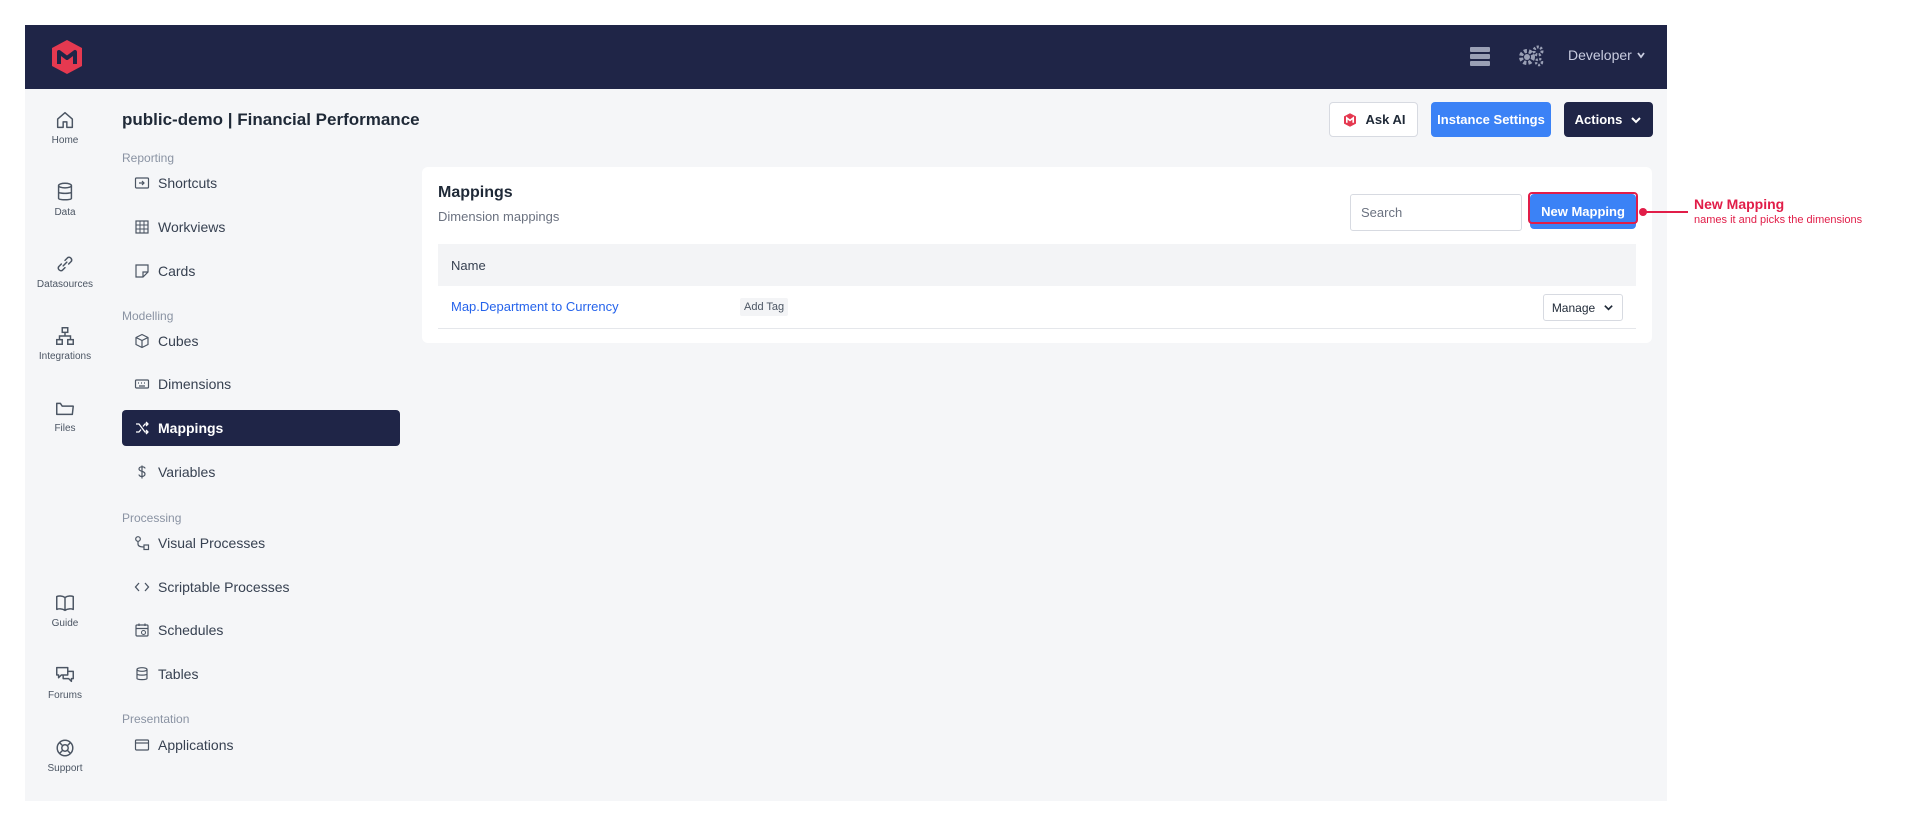 This screenshot has height=815, width=1920. What do you see at coordinates (195, 384) in the screenshot?
I see `sidebar-item-label: Dimensions` at bounding box center [195, 384].